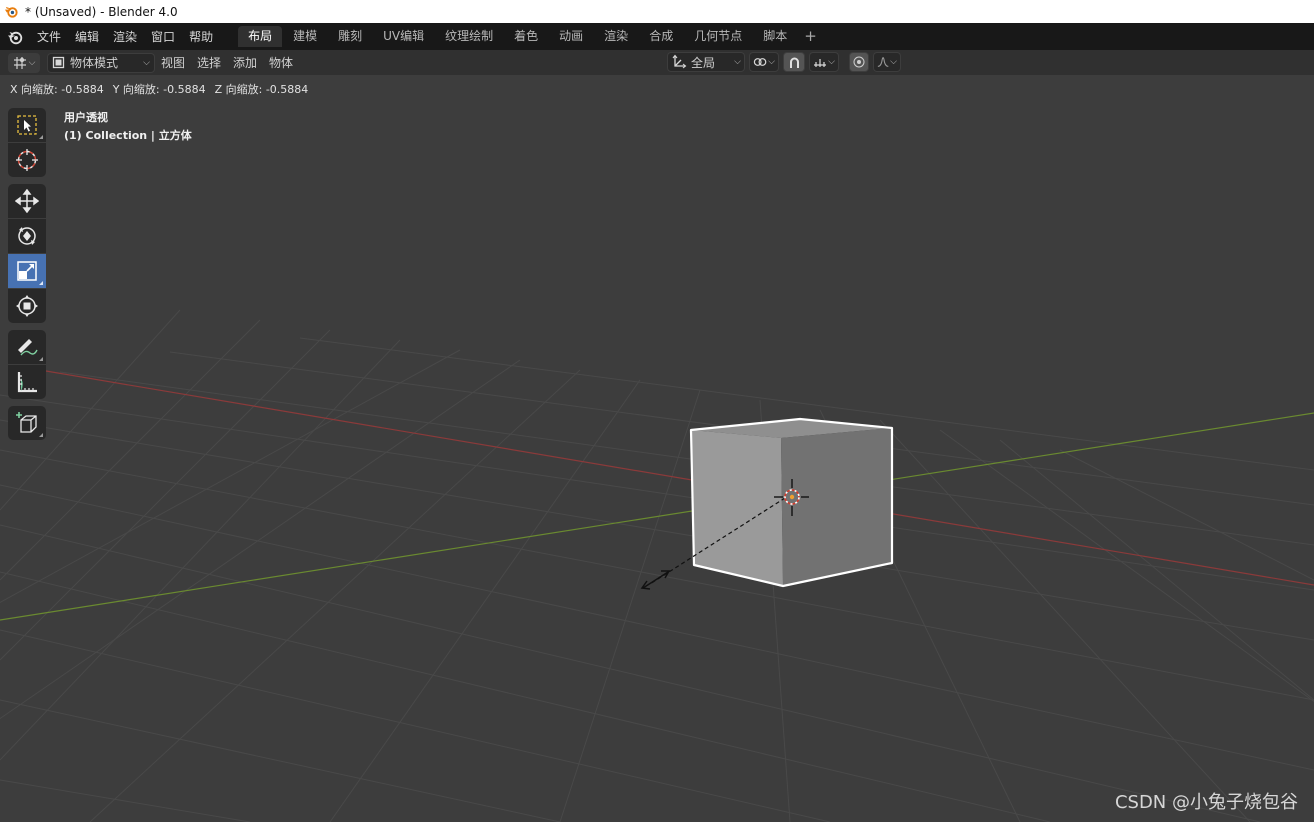  Describe the element at coordinates (261, 89) in the screenshot. I see `scale-z-readout: Z 向缩放: -0.5884` at that location.